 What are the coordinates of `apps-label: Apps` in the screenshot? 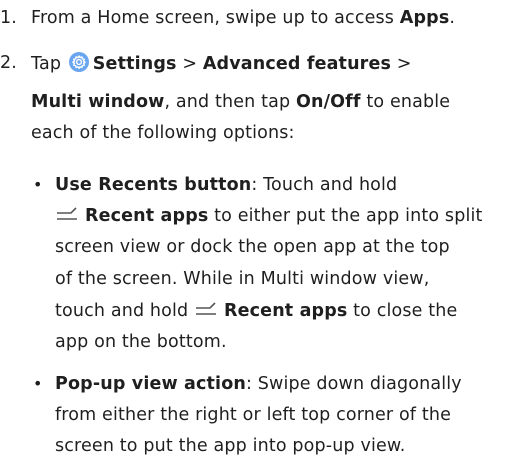 It's located at (424, 18).